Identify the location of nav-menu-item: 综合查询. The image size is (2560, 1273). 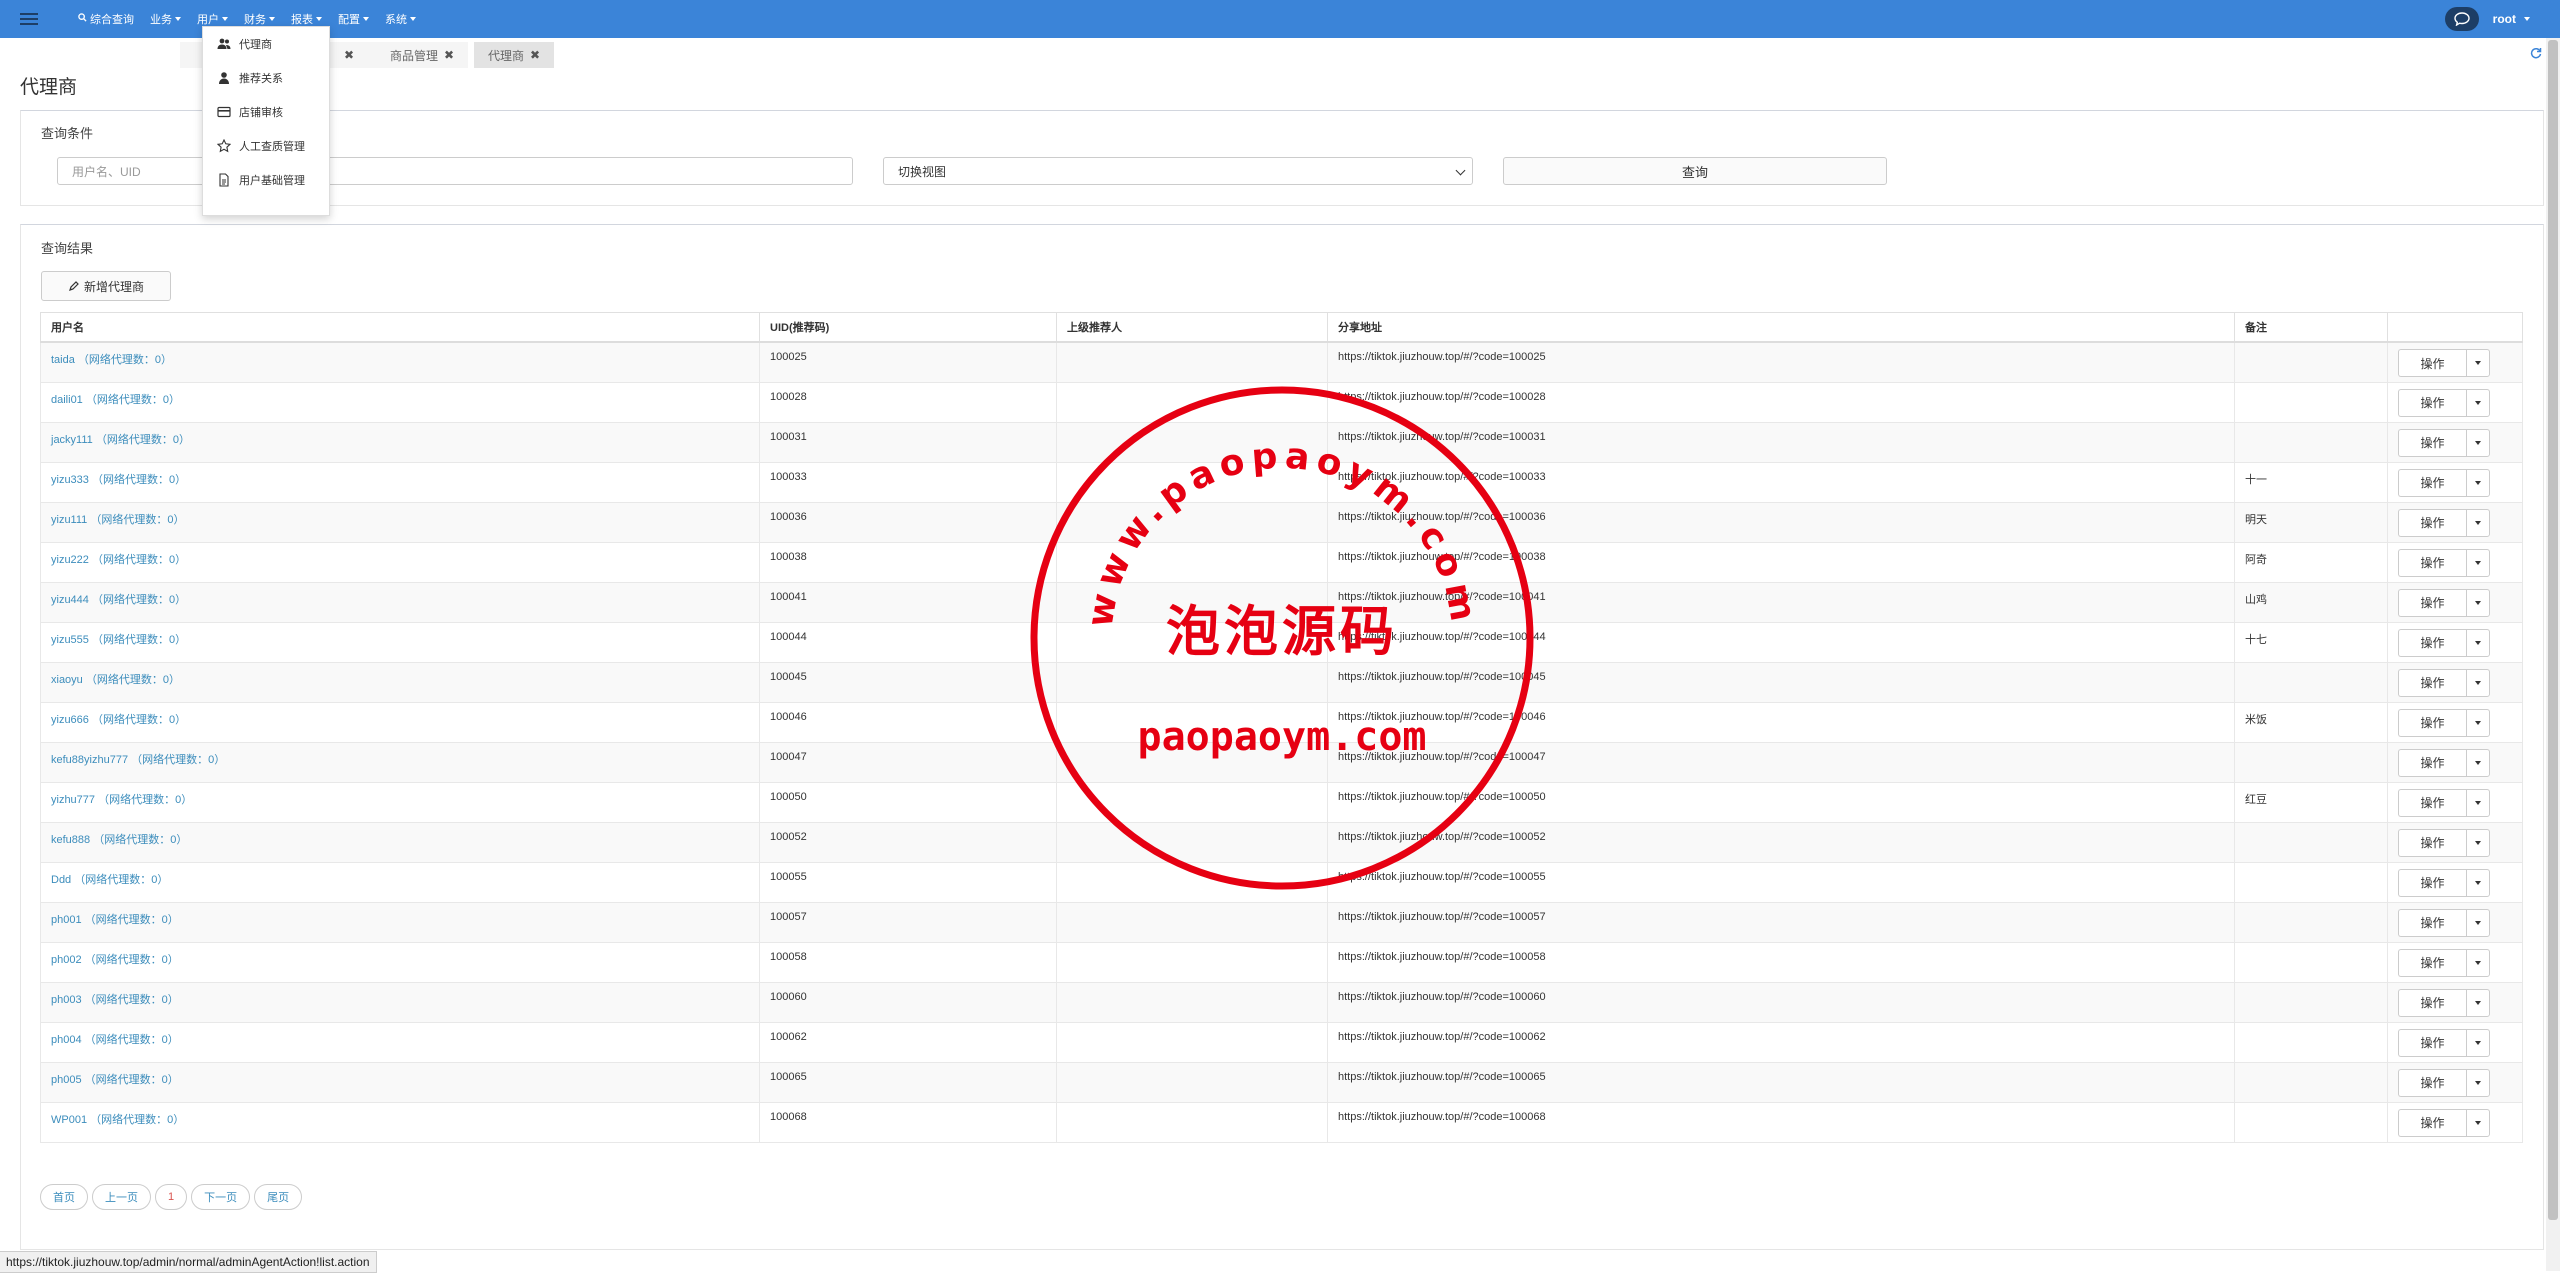
(106, 19).